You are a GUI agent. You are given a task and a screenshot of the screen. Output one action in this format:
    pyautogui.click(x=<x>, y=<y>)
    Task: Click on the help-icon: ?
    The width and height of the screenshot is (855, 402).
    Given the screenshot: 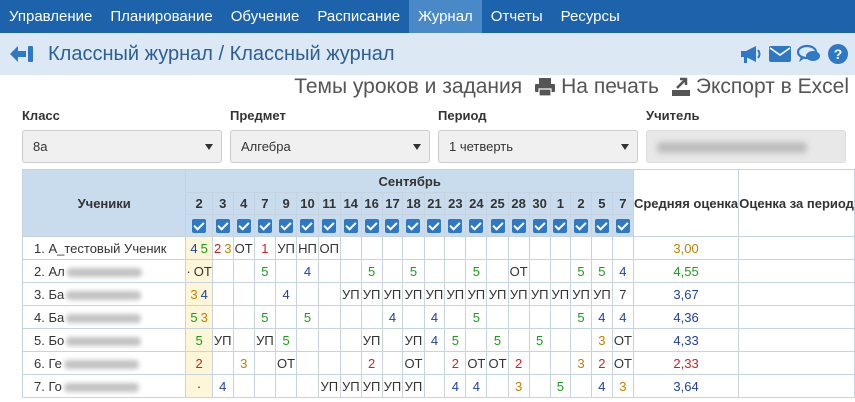 What is the action you would take?
    pyautogui.click(x=838, y=54)
    